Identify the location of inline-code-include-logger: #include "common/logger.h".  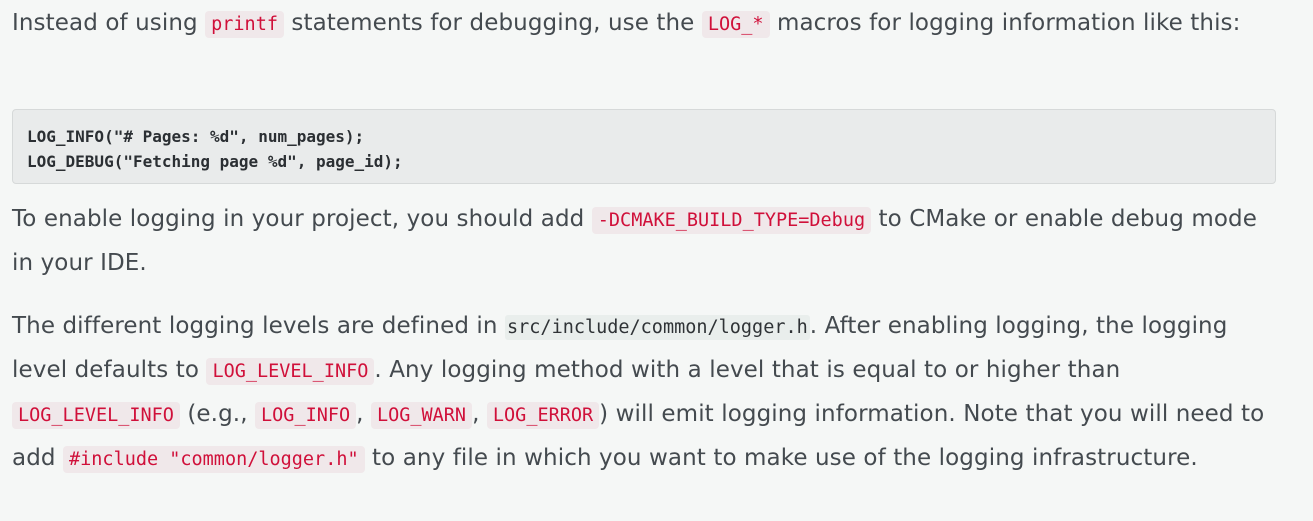
(214, 459).